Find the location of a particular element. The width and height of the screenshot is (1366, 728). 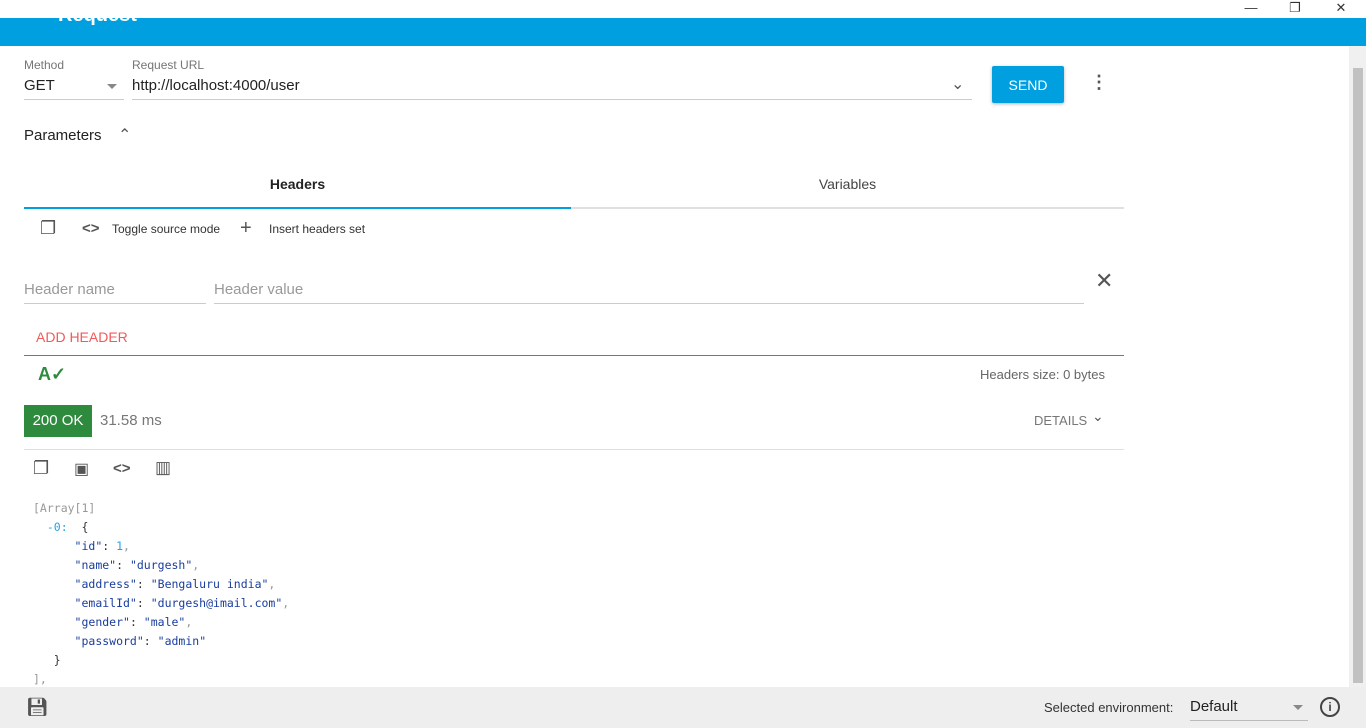

parameters-label: Parameters is located at coordinates (63, 135).